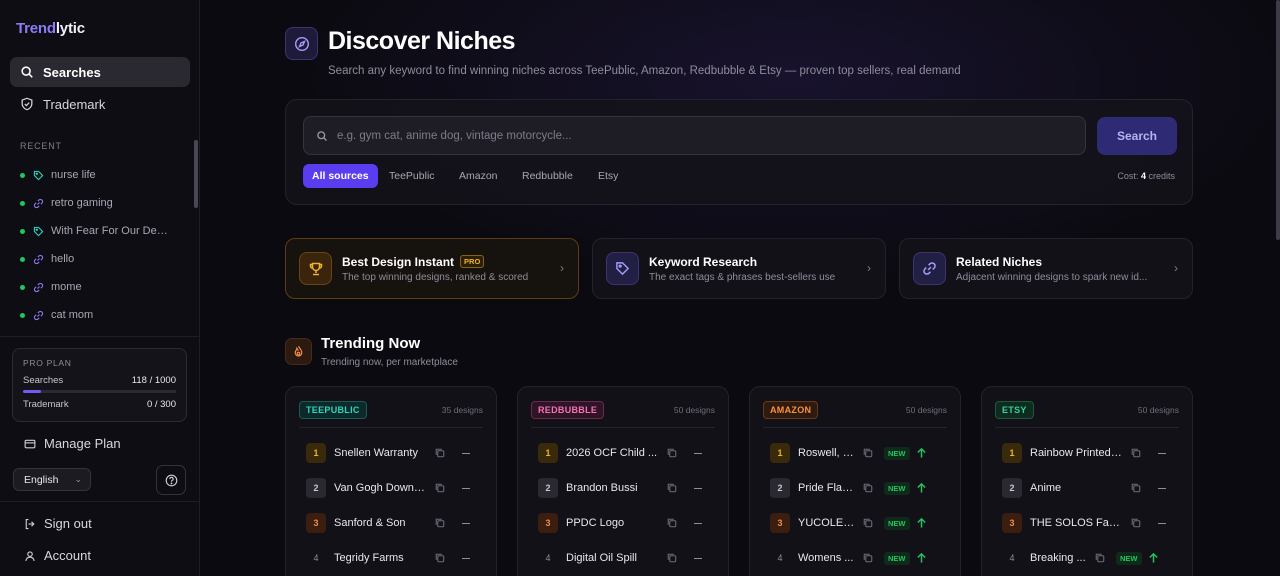 Image resolution: width=1280 pixels, height=576 pixels. Describe the element at coordinates (100, 72) in the screenshot. I see `nav-searches: Searches` at that location.